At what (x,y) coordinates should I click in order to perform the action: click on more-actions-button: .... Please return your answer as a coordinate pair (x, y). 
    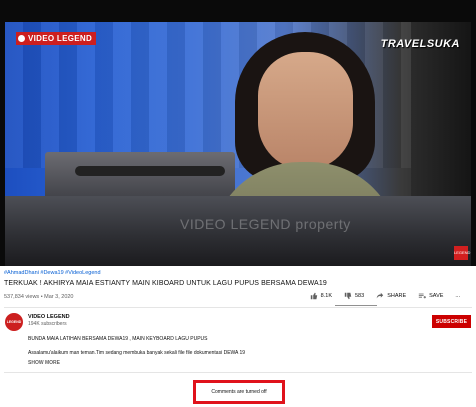
    Looking at the image, I should click on (457, 296).